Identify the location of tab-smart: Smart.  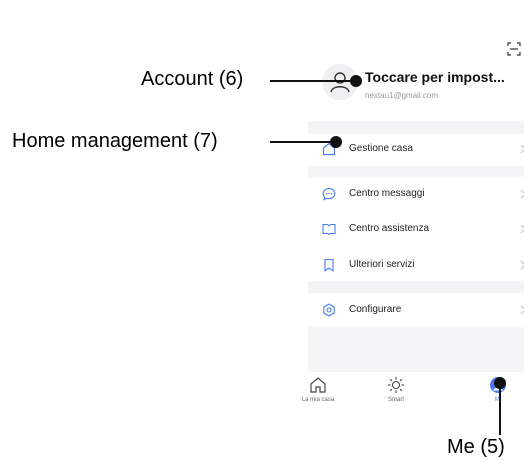
(396, 389).